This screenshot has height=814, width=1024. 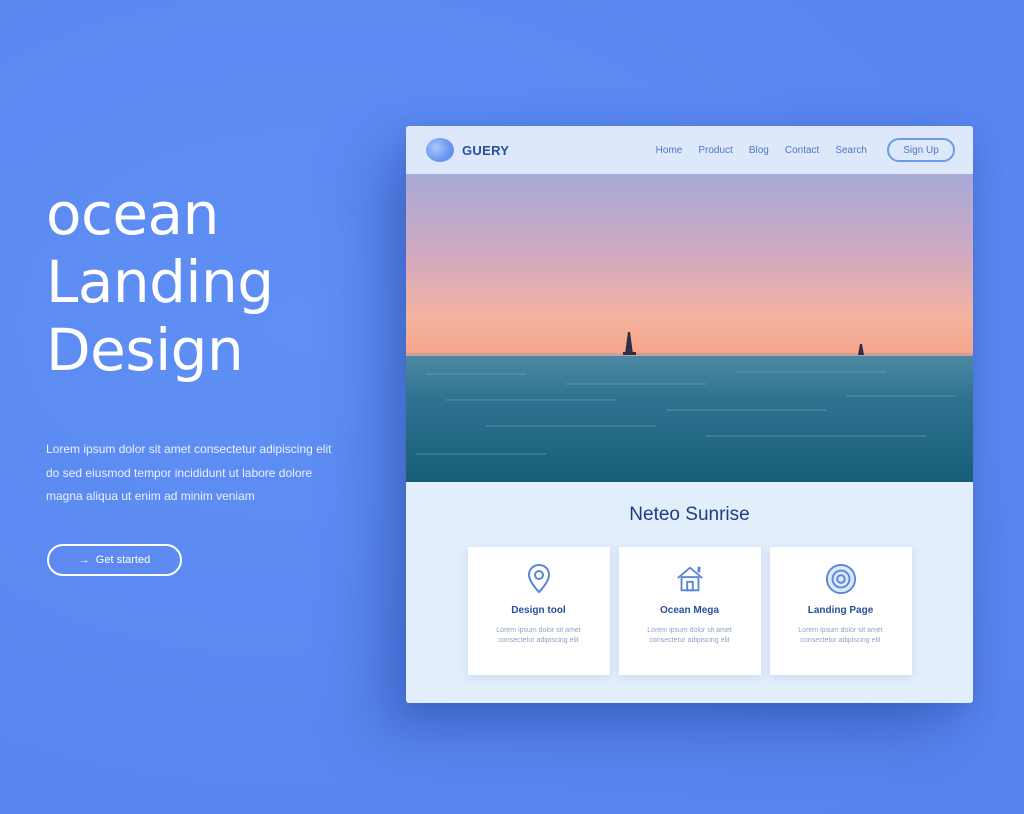 I want to click on section-title: Neteo Sunrise, so click(x=689, y=514).